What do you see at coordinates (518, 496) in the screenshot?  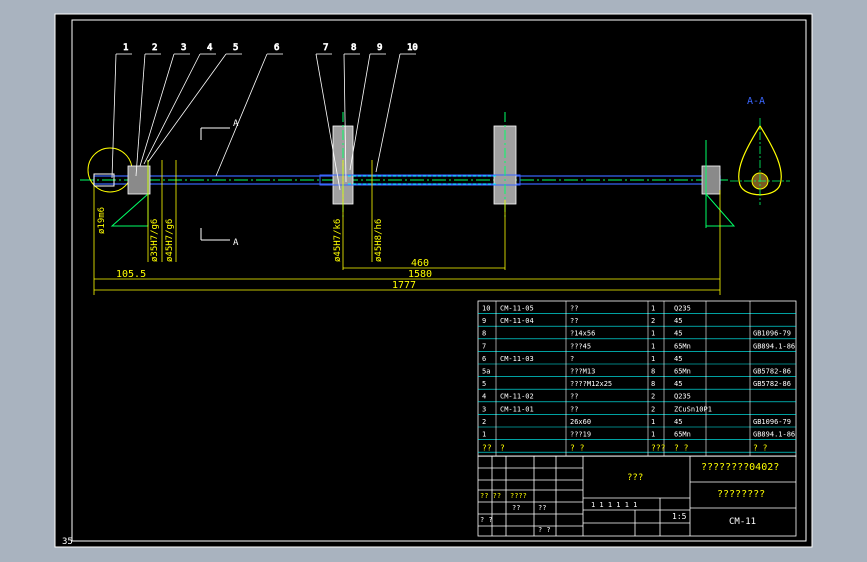 I see `label-small-2: ????` at bounding box center [518, 496].